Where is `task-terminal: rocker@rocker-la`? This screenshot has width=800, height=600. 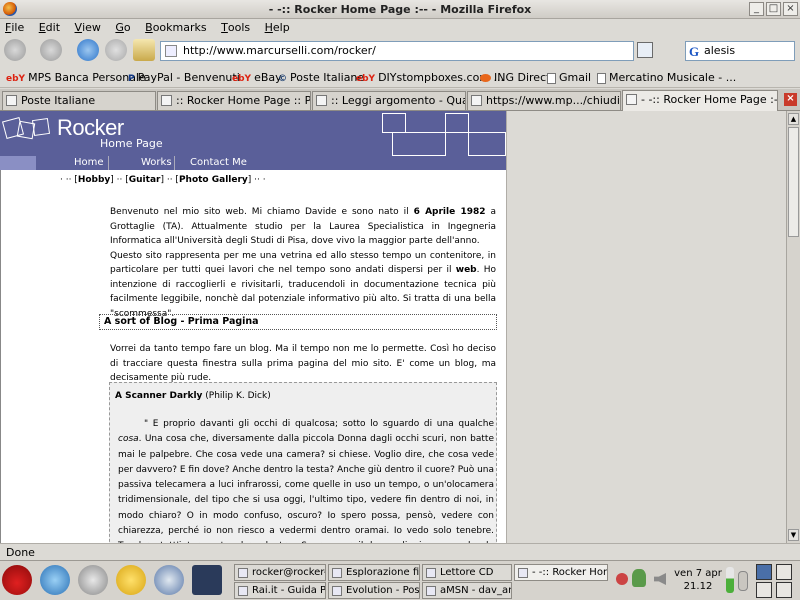 task-terminal: rocker@rocker-la is located at coordinates (280, 572).